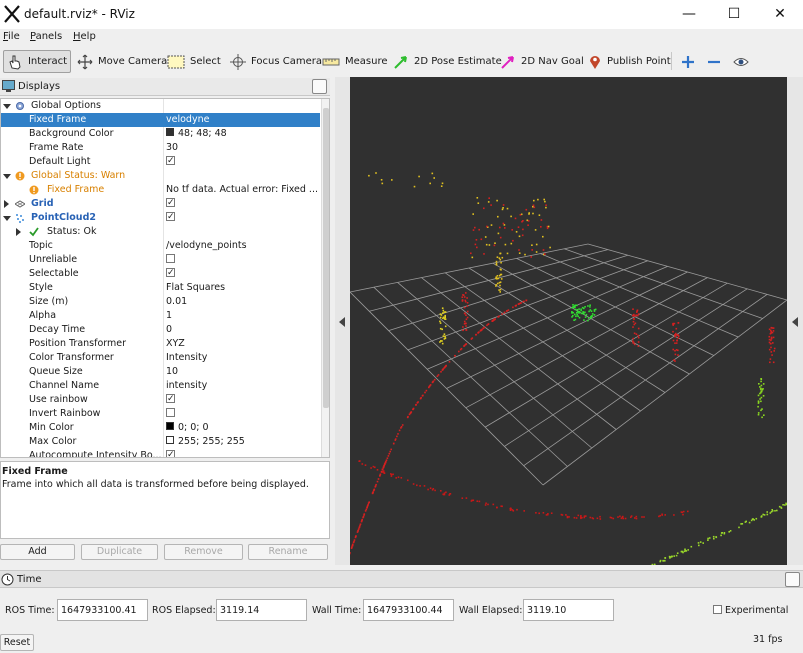  What do you see at coordinates (743, 61) in the screenshot?
I see `tool-visibility-button` at bounding box center [743, 61].